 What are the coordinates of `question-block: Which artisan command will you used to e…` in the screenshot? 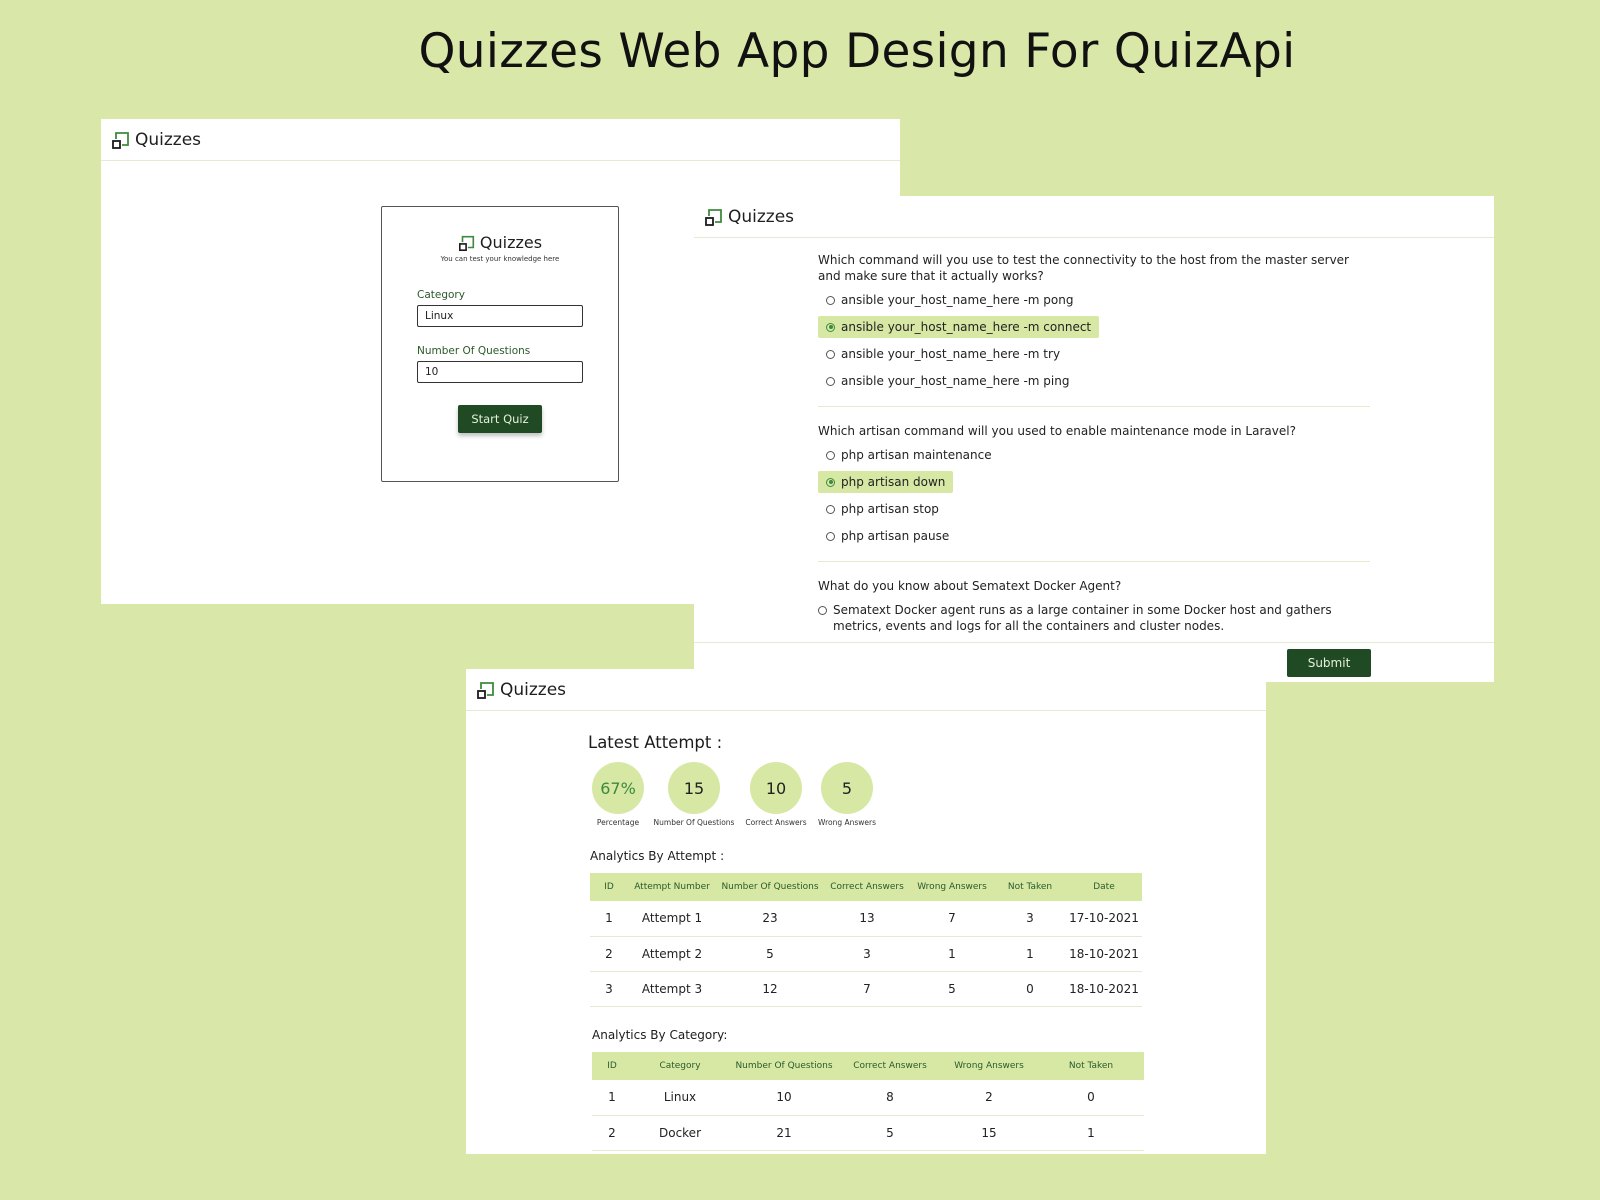 It's located at (1094, 485).